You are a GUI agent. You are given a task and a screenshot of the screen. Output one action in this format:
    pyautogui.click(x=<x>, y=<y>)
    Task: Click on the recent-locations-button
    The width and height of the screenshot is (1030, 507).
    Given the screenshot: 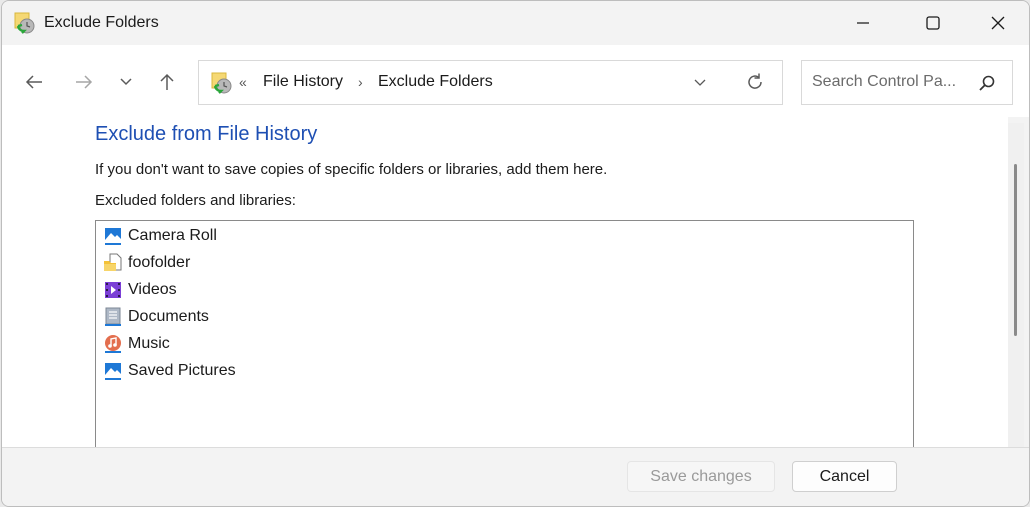 What is the action you would take?
    pyautogui.click(x=126, y=82)
    